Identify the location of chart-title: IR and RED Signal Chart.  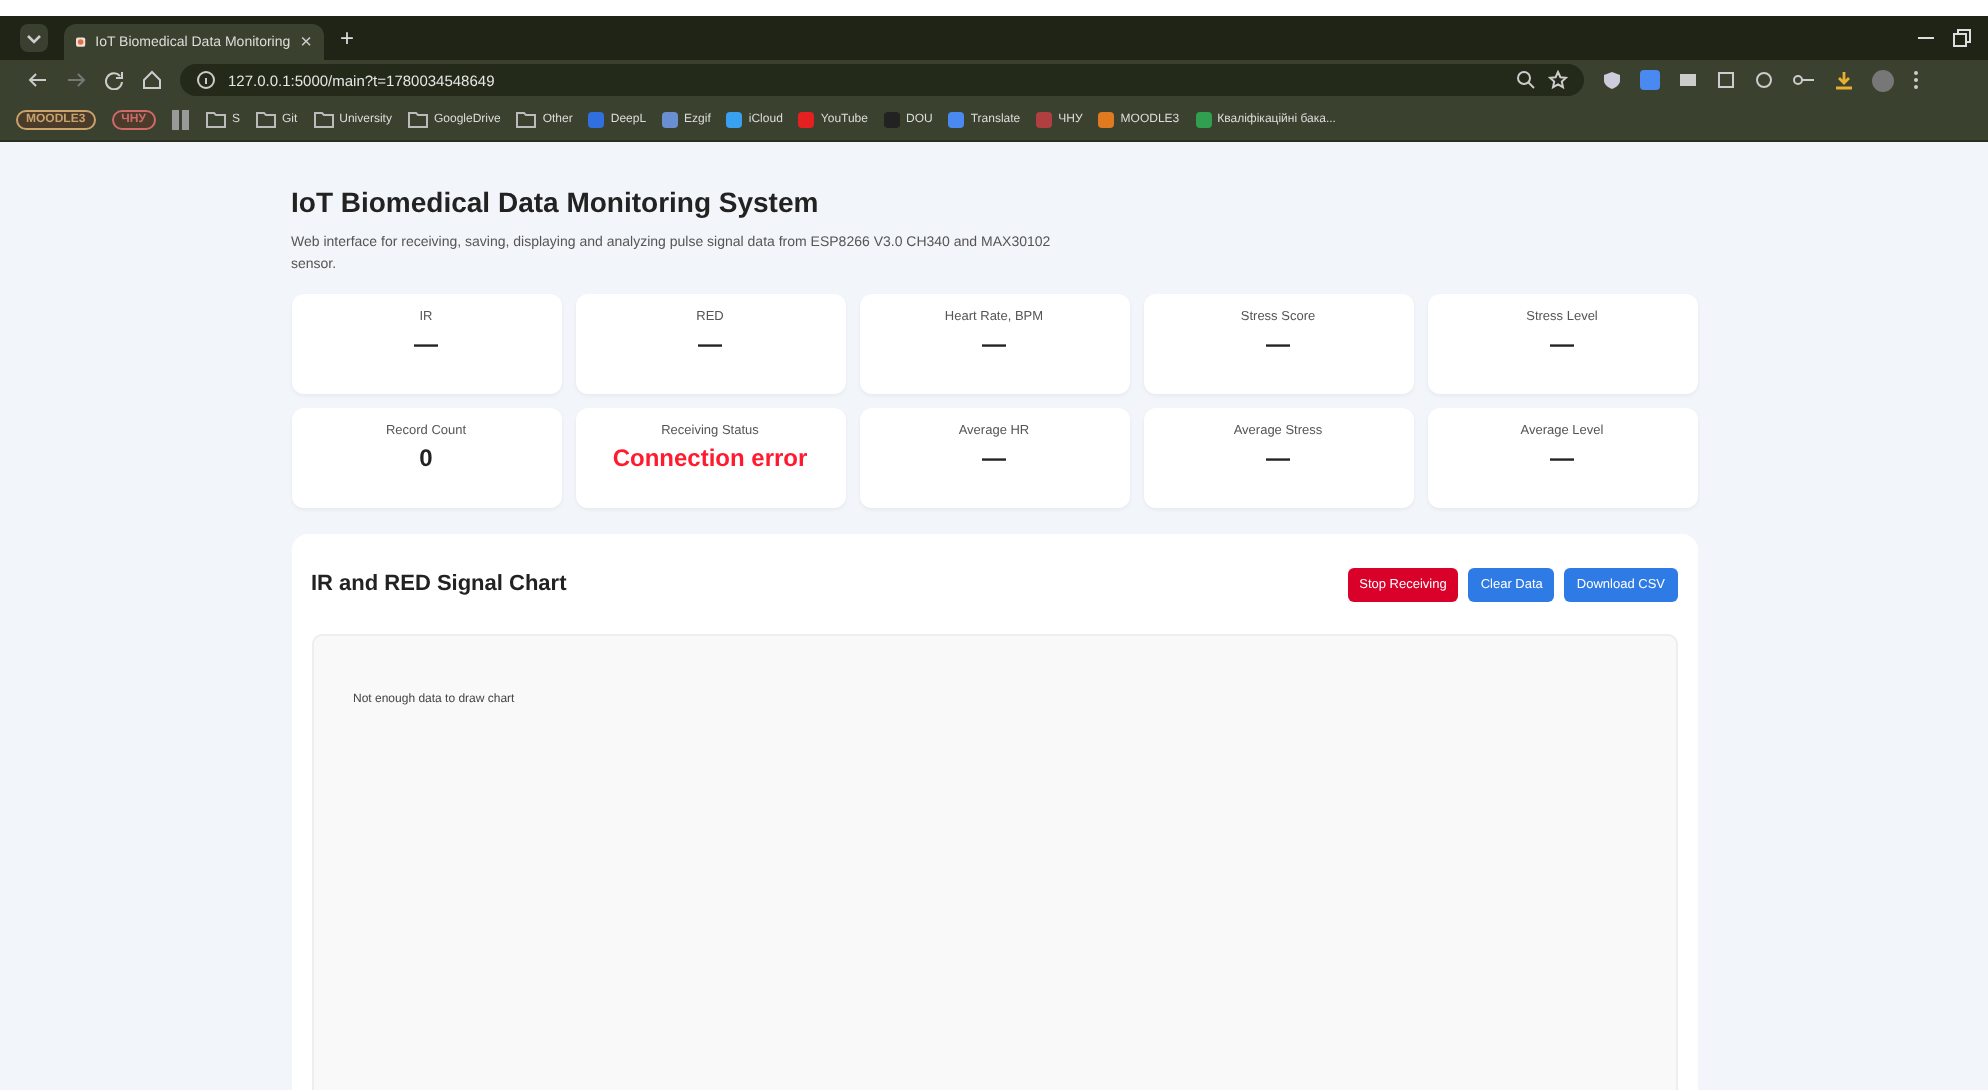
(439, 584).